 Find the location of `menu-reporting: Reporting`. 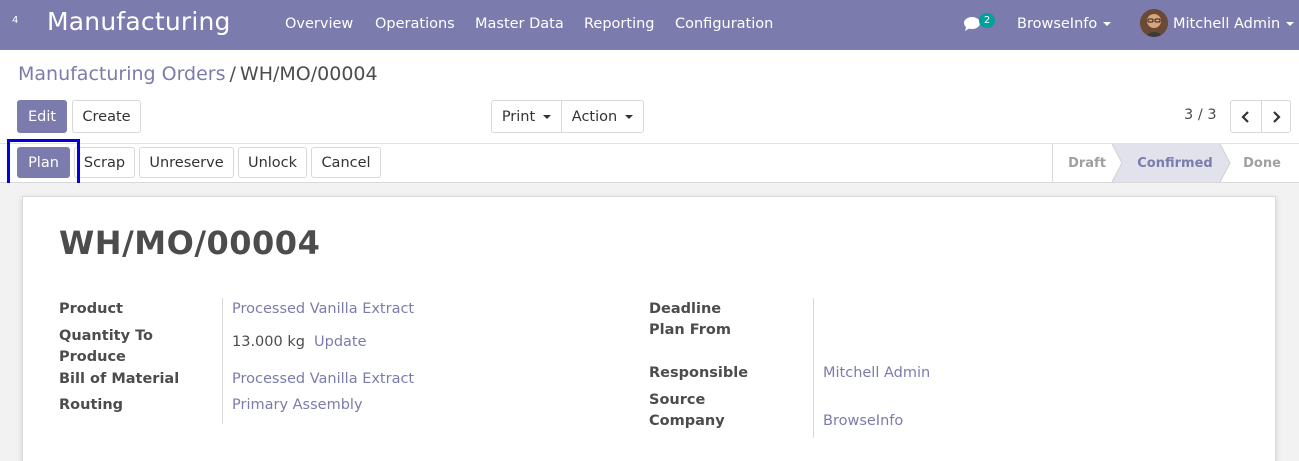

menu-reporting: Reporting is located at coordinates (619, 24).